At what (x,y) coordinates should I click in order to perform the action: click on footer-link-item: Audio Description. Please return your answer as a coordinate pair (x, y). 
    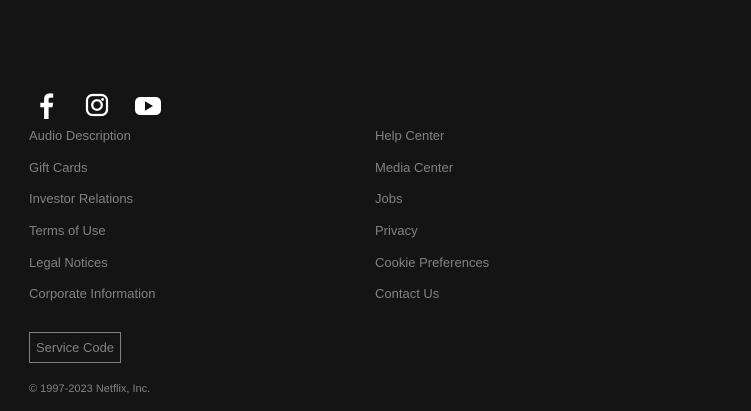
    Looking at the image, I should click on (92, 143).